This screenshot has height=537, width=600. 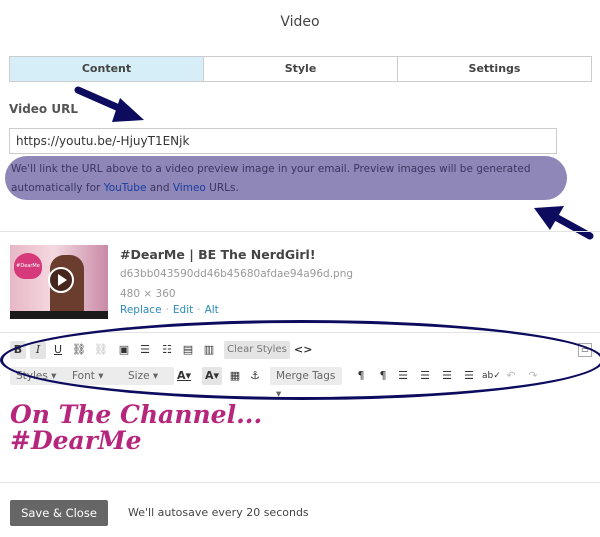 I want to click on video-url-label: Video URL, so click(x=43, y=109).